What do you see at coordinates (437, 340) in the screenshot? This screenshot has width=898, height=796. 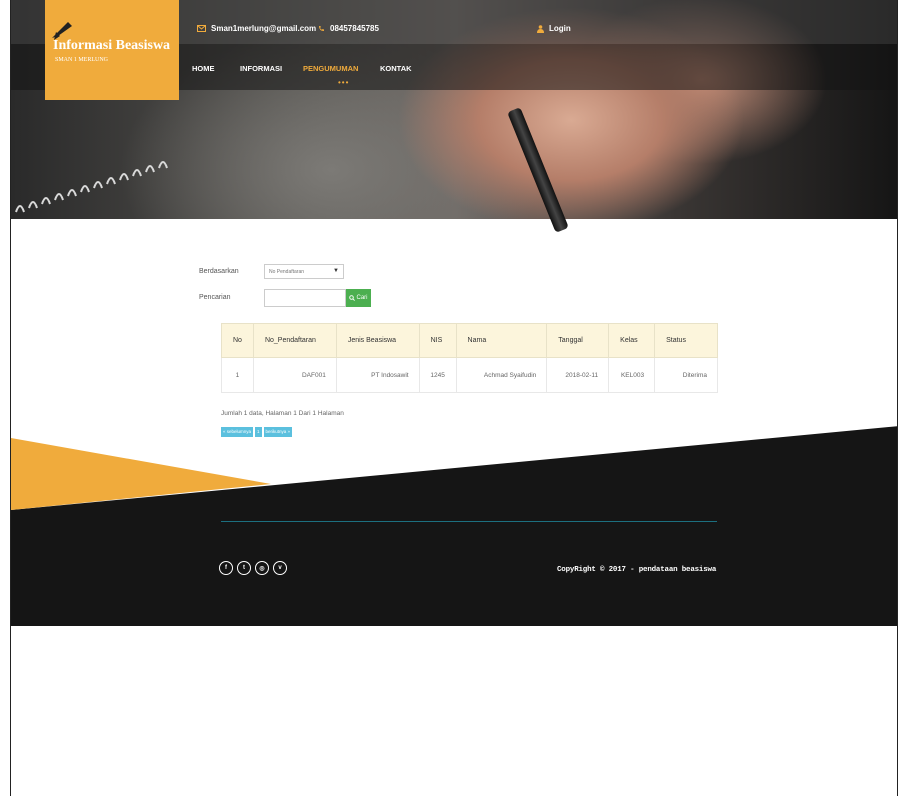 I see `col-nis: NIS` at bounding box center [437, 340].